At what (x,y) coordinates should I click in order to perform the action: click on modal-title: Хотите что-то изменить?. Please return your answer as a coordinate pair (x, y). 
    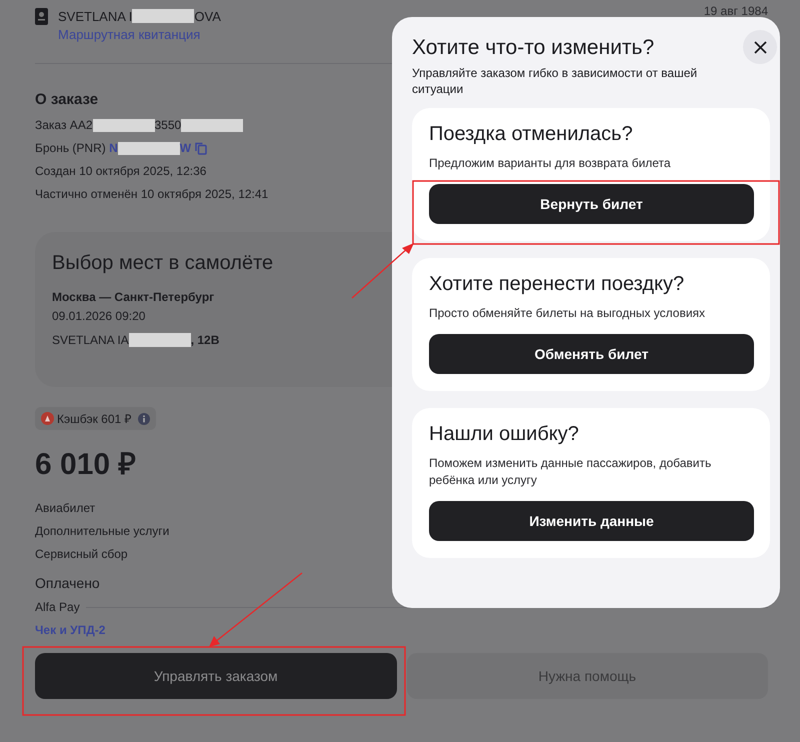
    Looking at the image, I should click on (534, 48).